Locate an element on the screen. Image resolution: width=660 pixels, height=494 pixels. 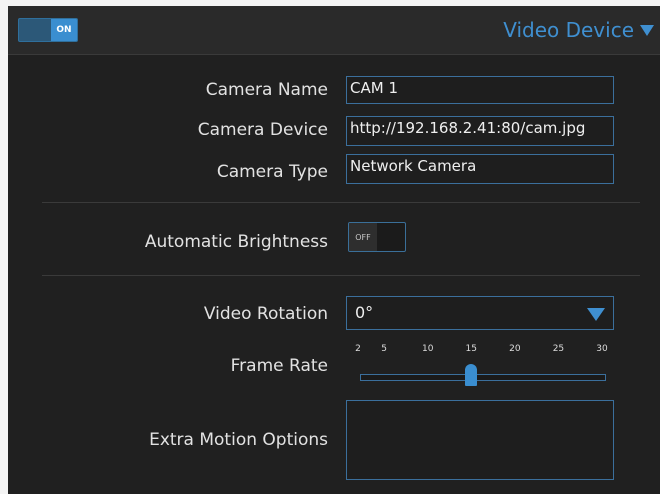
frame-rate-tick-label: 15 is located at coordinates (471, 349).